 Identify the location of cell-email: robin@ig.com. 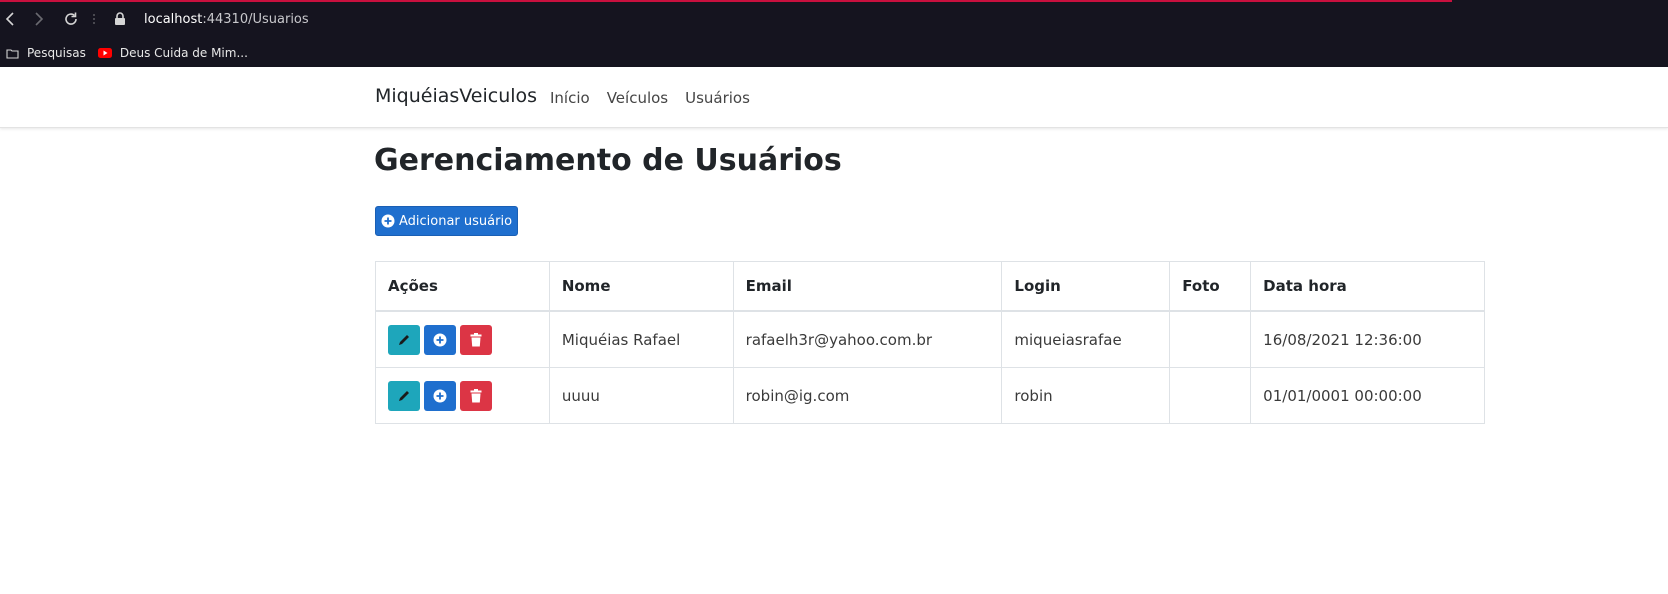
(867, 395).